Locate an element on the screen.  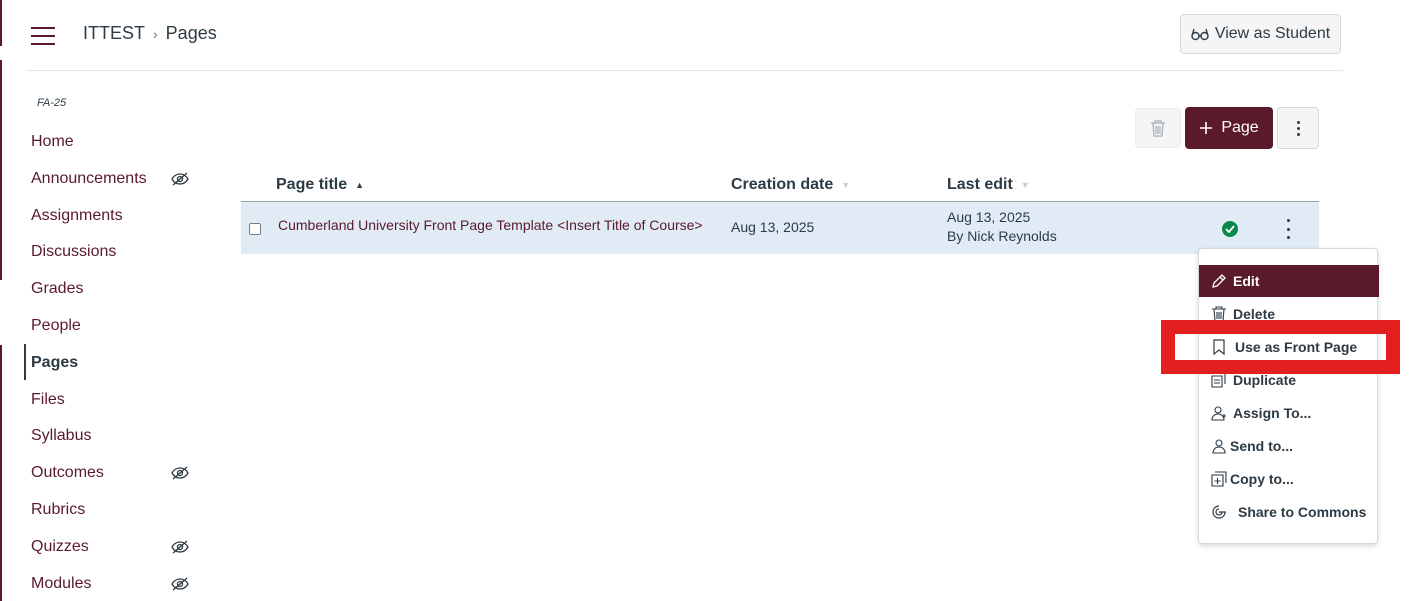
published-check-icon is located at coordinates (1230, 229).